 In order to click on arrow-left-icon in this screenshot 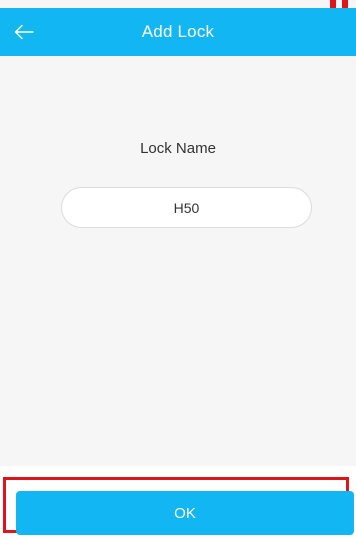, I will do `click(24, 32)`.